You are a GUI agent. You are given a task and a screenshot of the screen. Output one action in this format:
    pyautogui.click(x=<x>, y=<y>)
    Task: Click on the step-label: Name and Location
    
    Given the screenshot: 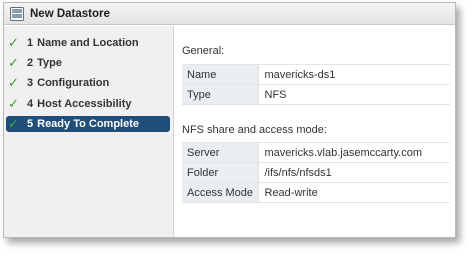 What is the action you would take?
    pyautogui.click(x=88, y=43)
    